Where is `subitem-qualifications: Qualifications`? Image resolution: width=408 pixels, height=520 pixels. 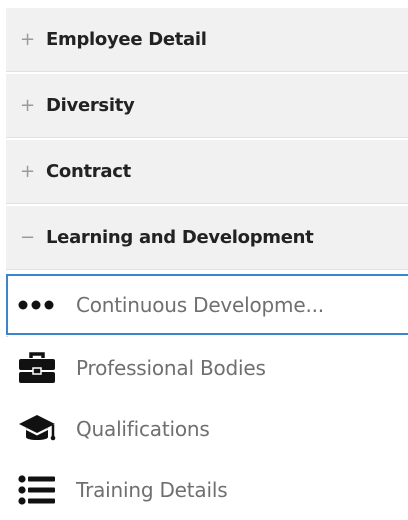
subitem-qualifications: Qualifications is located at coordinates (207, 428).